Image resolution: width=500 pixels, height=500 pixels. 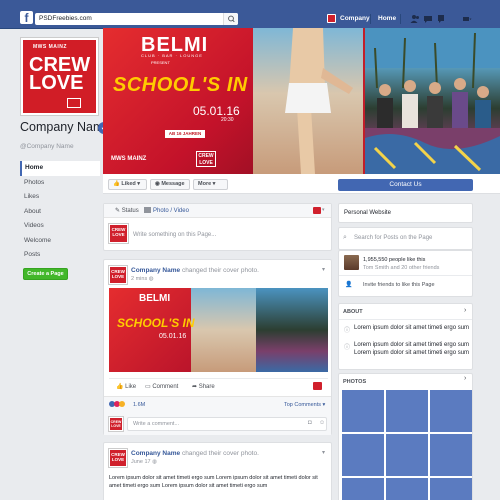 I want to click on page-title: Company Name, so click(x=65, y=127).